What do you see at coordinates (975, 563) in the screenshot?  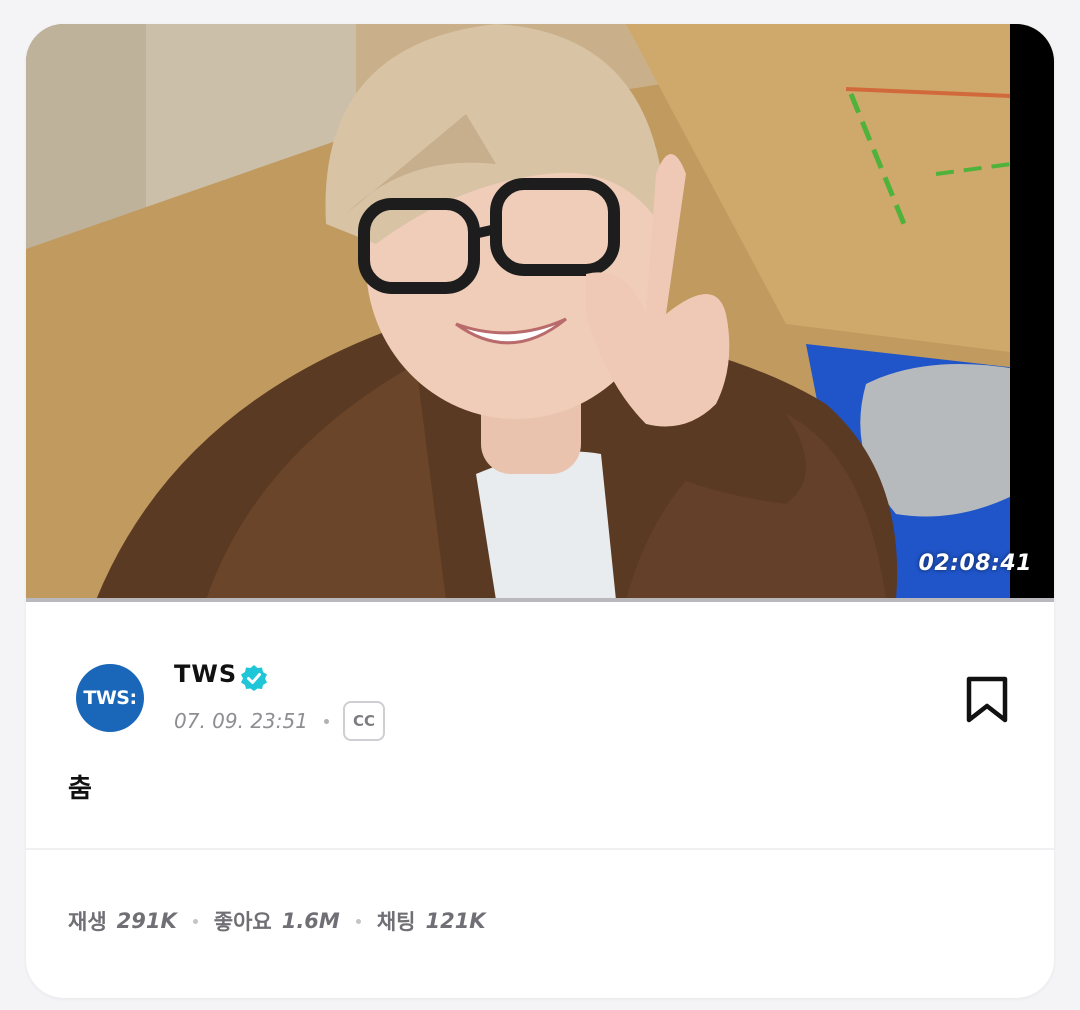 I see `video-duration: 02:08:41` at bounding box center [975, 563].